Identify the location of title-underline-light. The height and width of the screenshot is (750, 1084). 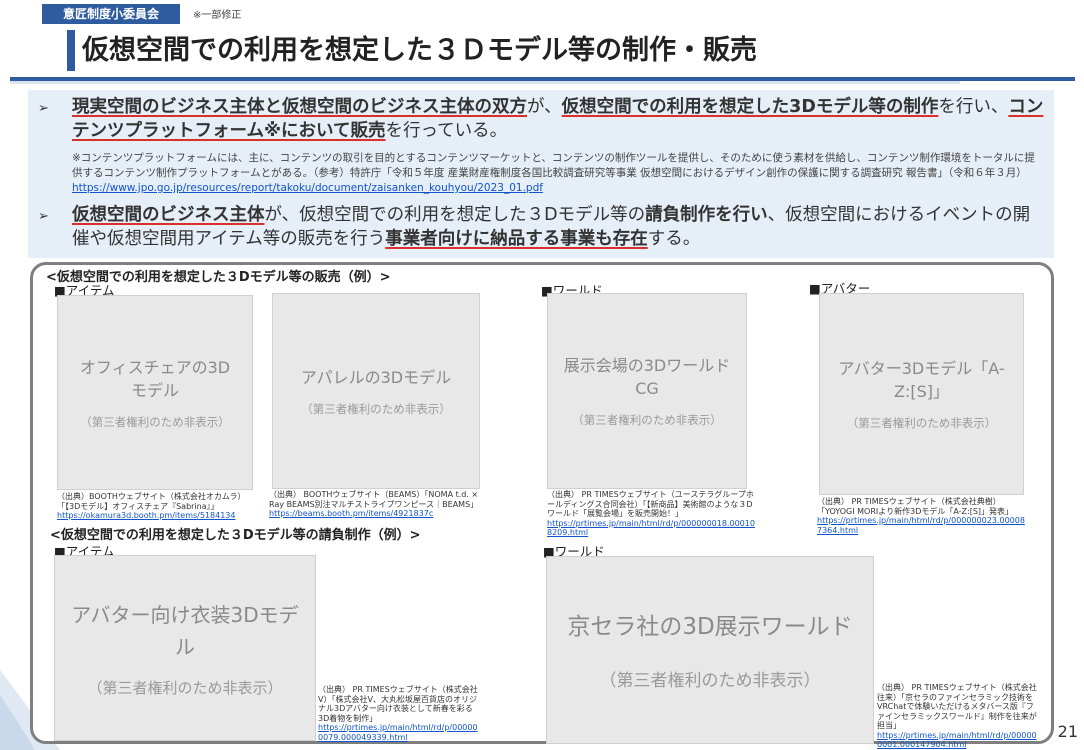
(485, 82).